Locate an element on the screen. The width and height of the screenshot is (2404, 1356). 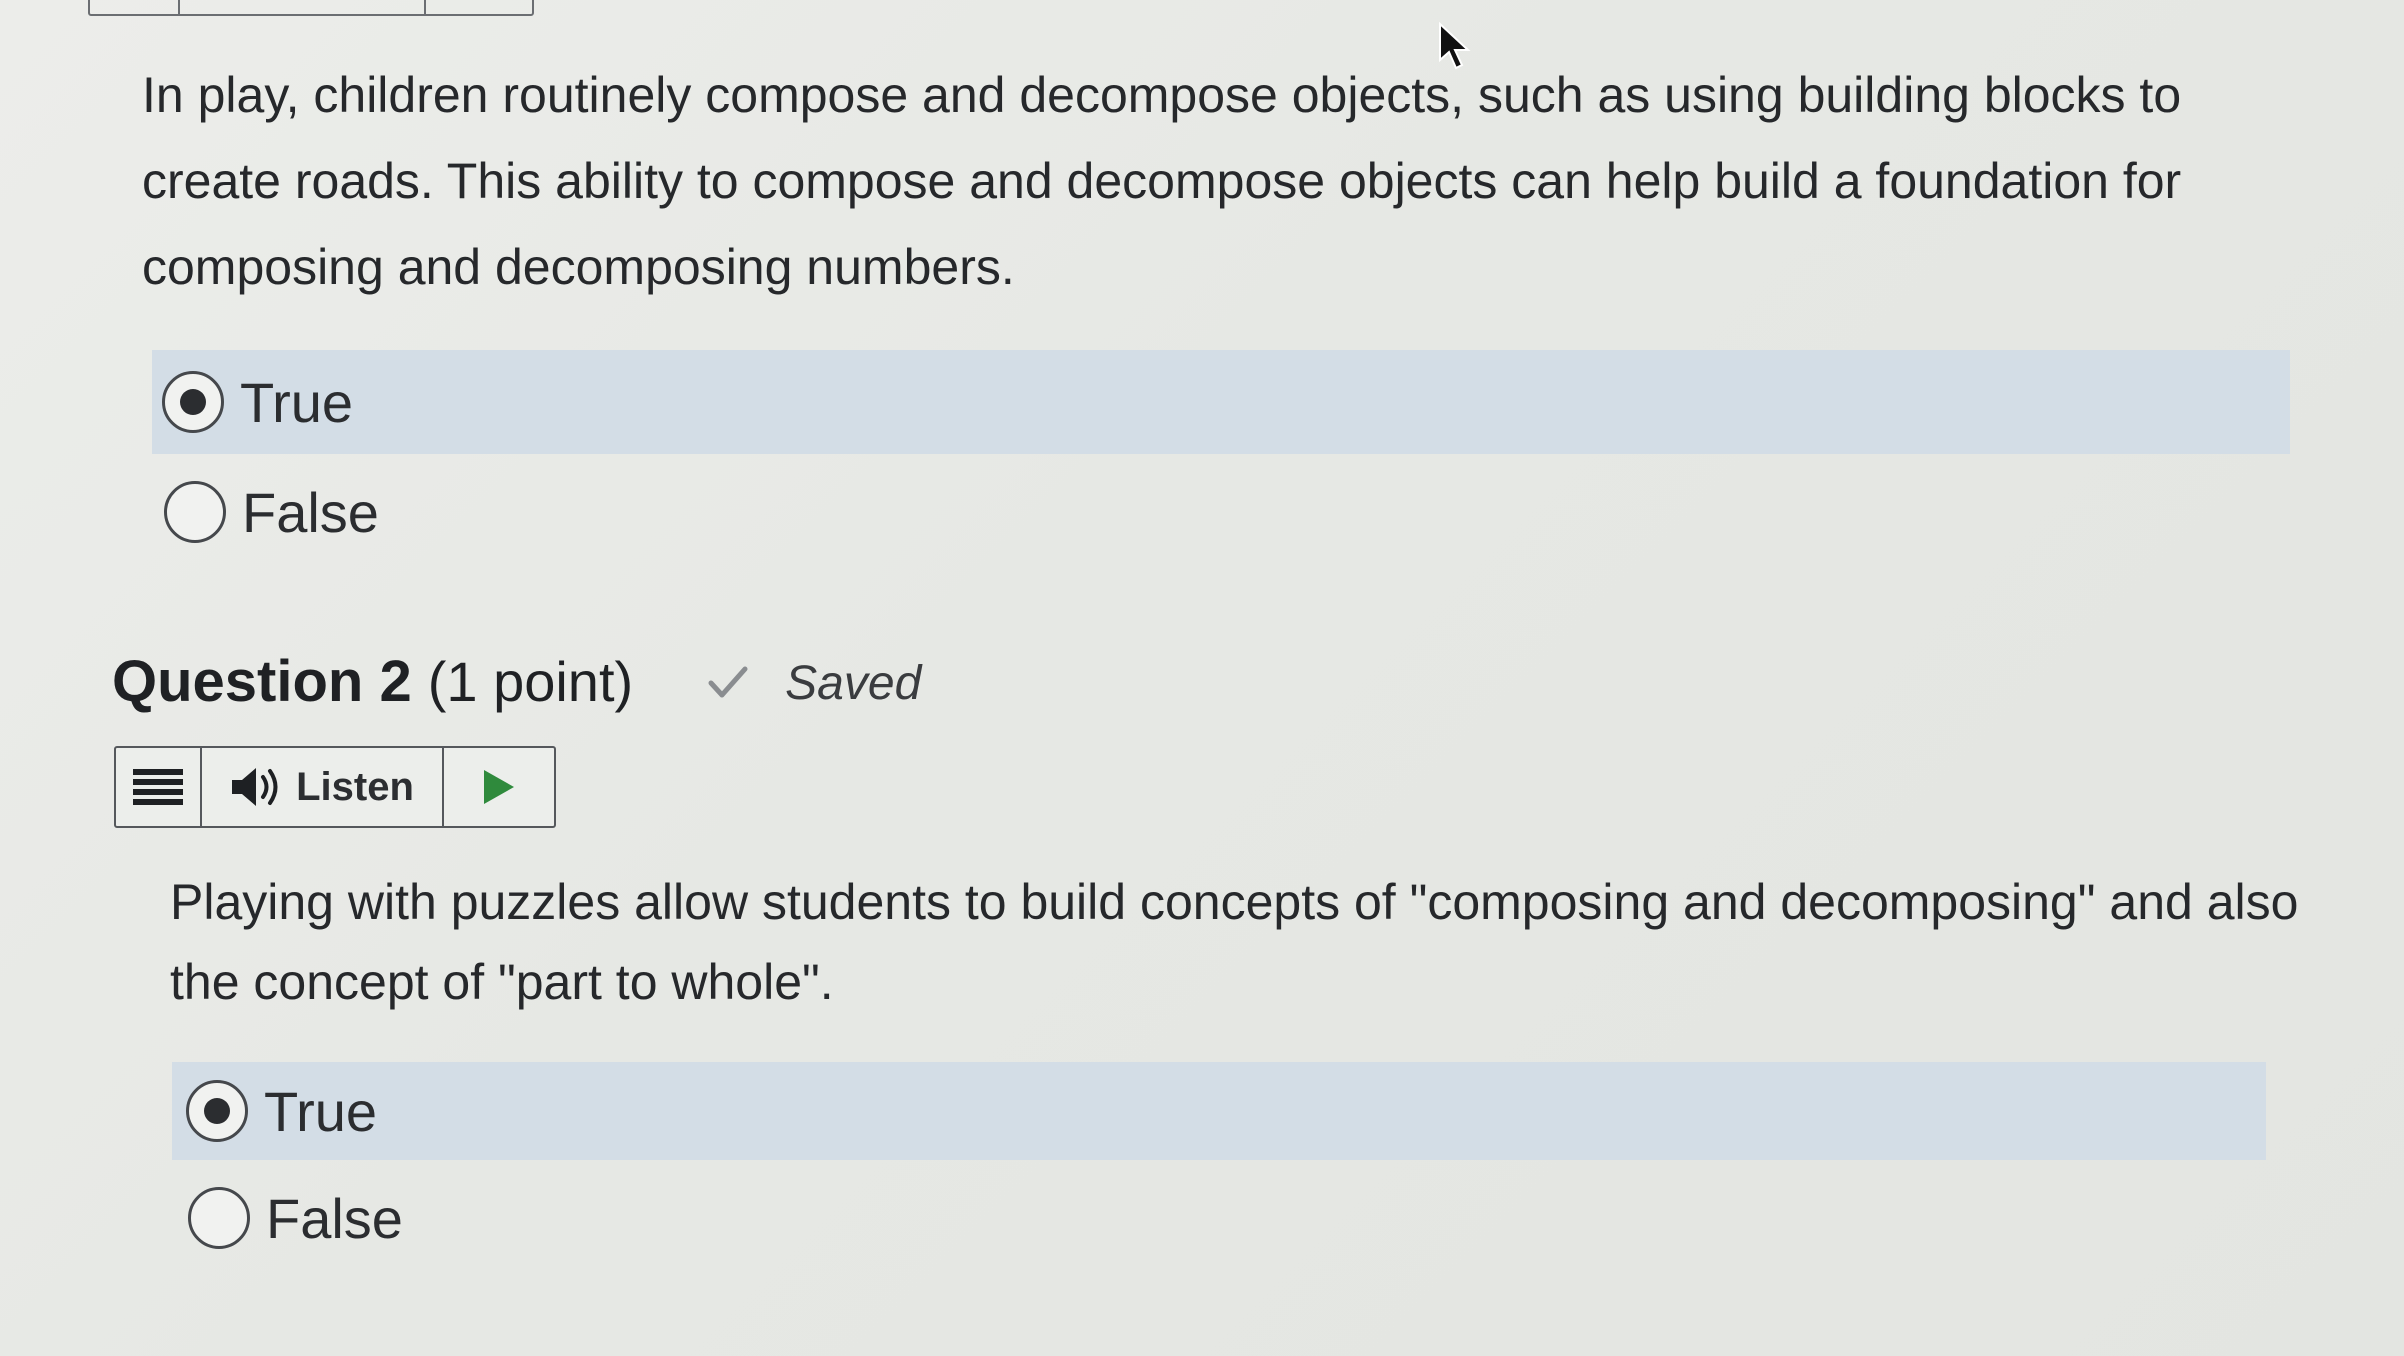
question-1-option-true: True is located at coordinates (1221, 402).